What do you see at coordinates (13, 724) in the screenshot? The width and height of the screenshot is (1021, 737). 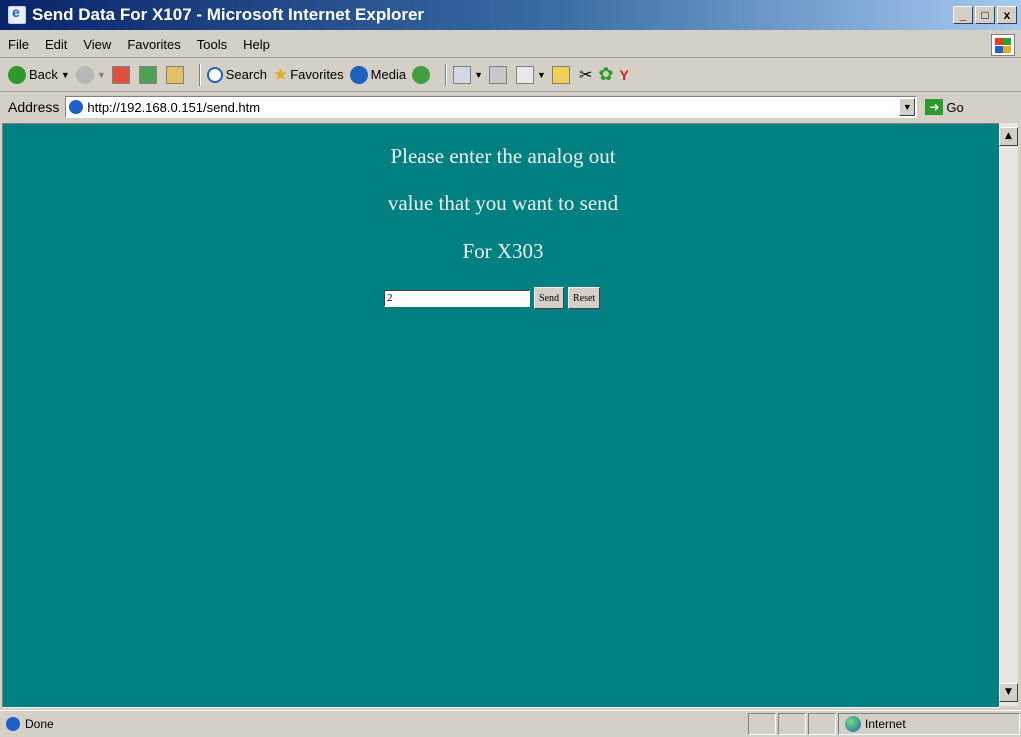 I see `page-done-icon` at bounding box center [13, 724].